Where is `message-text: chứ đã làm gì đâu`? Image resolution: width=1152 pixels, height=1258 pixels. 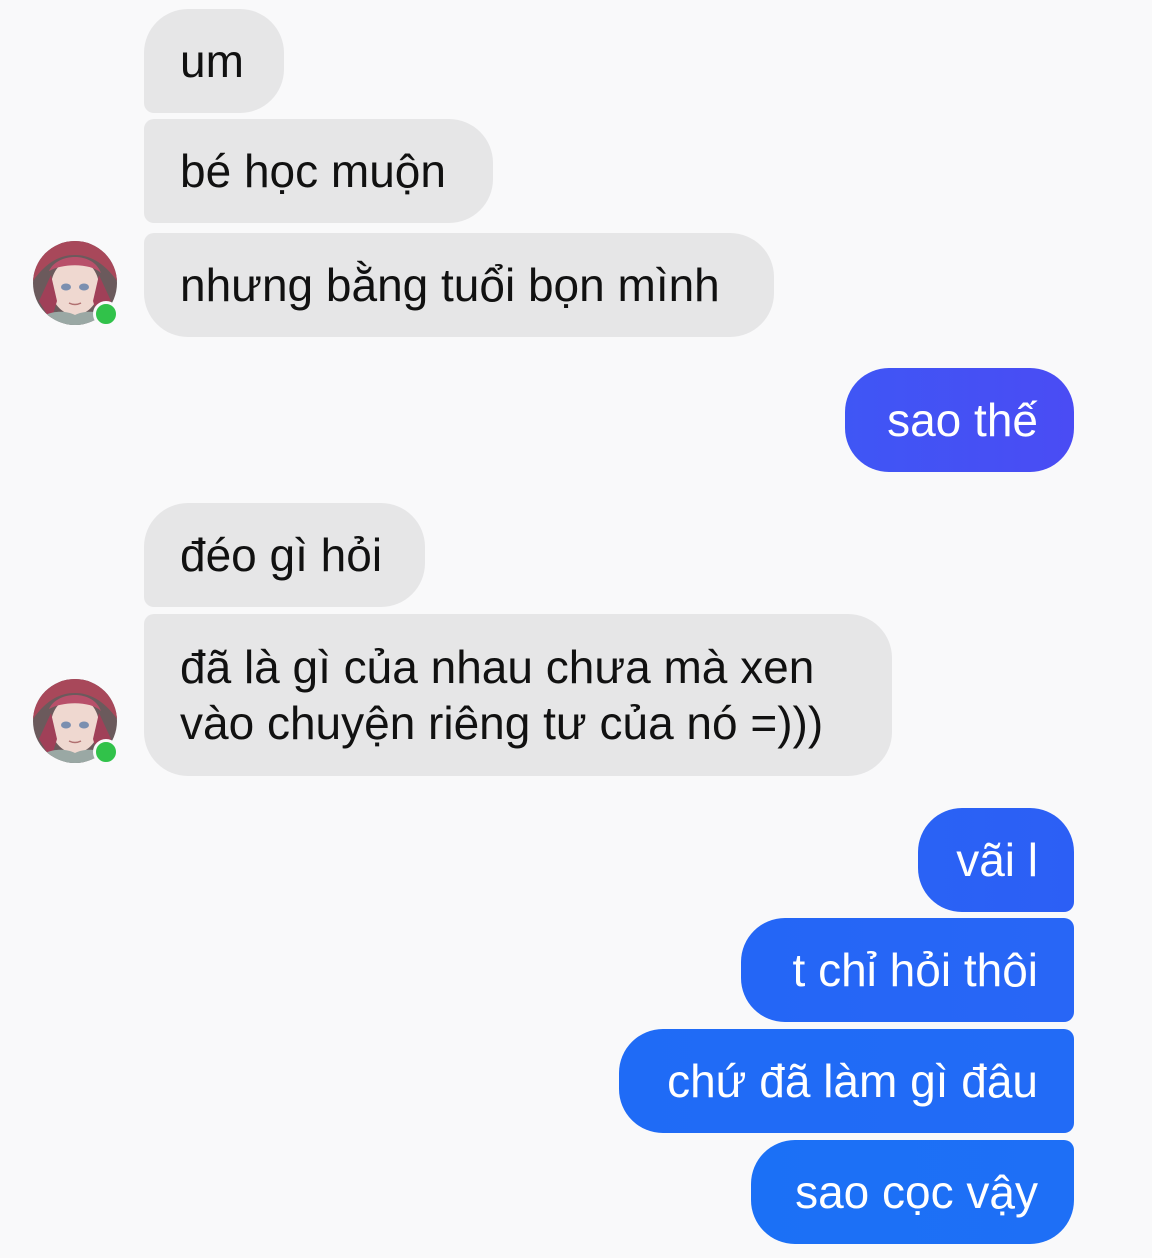 message-text: chứ đã làm gì đâu is located at coordinates (852, 1081).